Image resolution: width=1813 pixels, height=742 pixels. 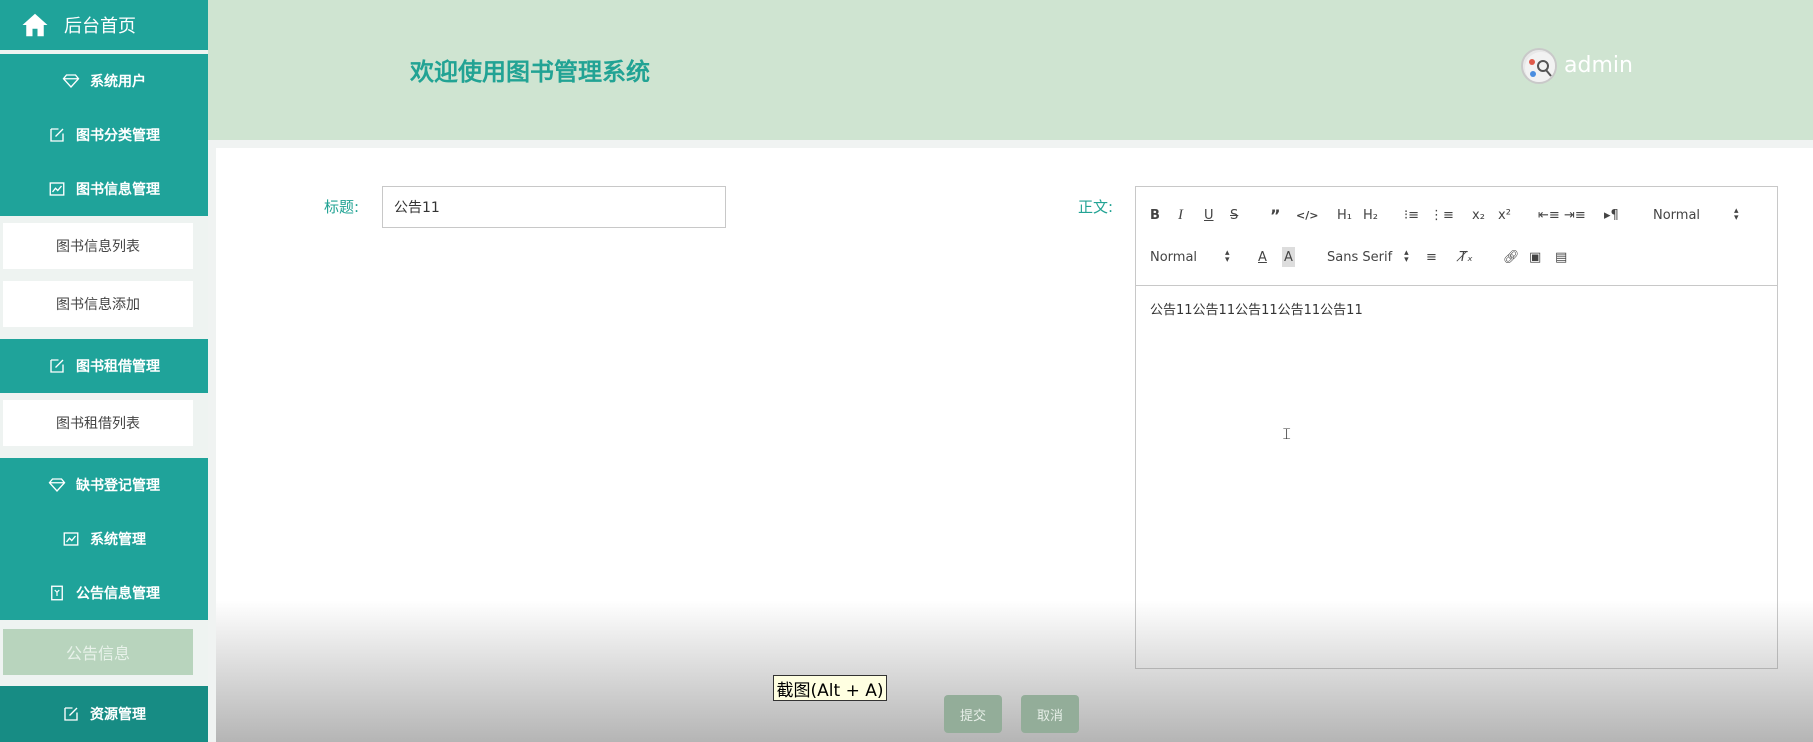 I want to click on text-cursor-icon: 𝙸, so click(x=1287, y=433).